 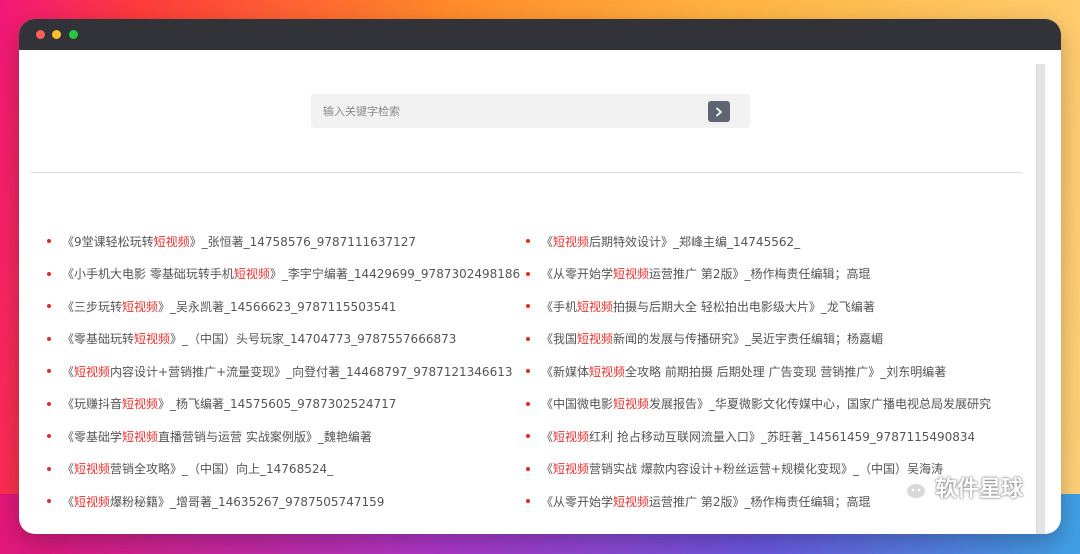 I want to click on wechat-icon, so click(x=910, y=486).